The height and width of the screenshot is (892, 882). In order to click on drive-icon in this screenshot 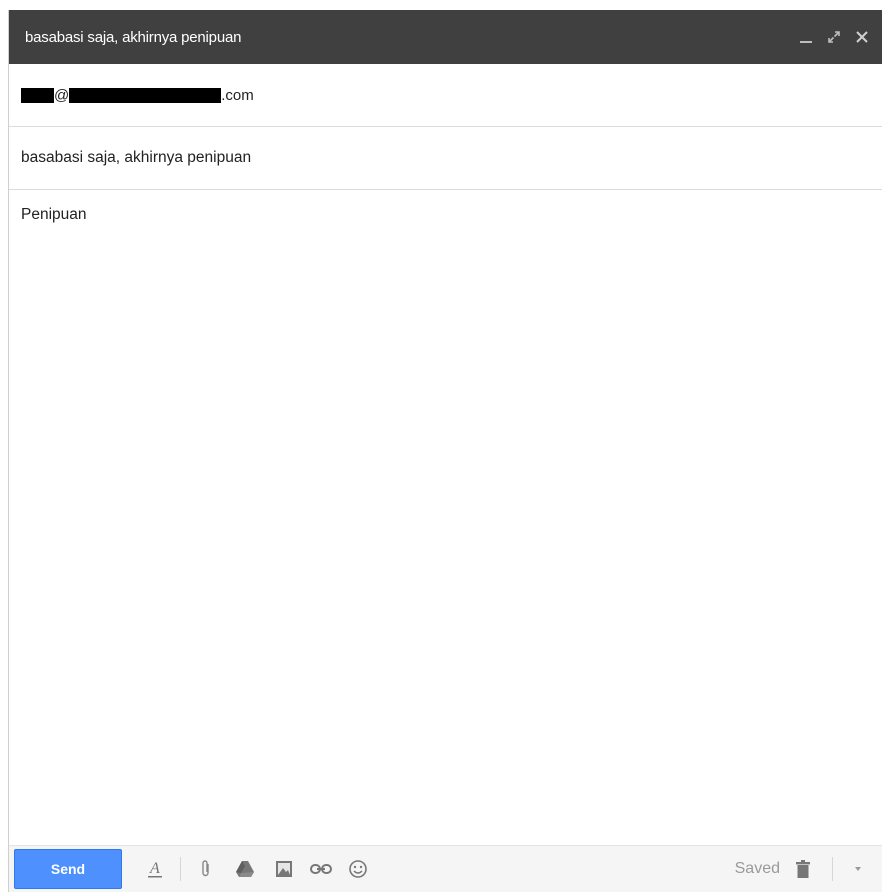, I will do `click(245, 869)`.